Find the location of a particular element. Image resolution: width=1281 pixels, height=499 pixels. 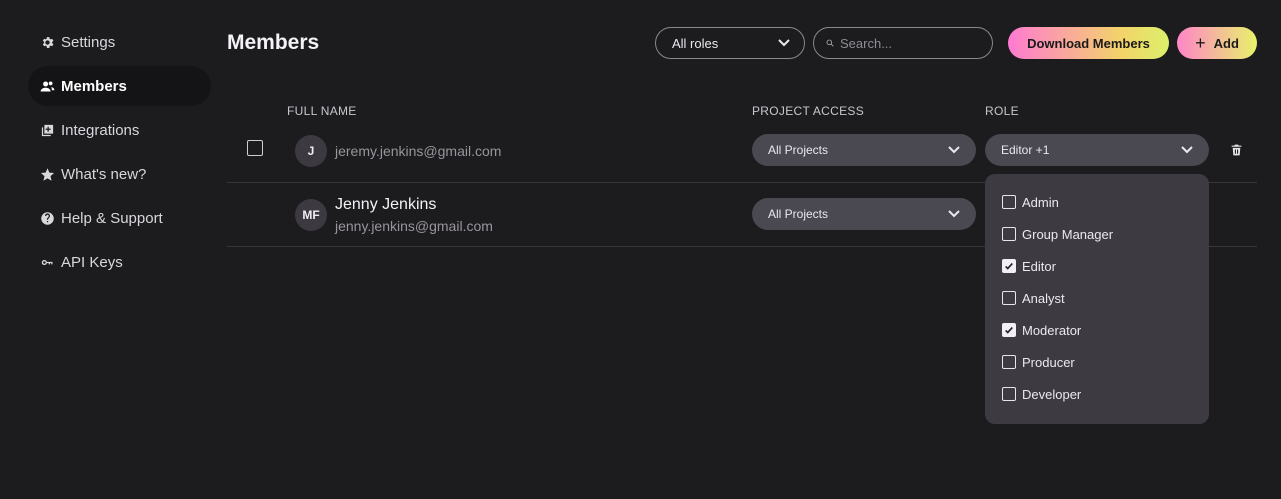

row-select-checkbox is located at coordinates (255, 148).